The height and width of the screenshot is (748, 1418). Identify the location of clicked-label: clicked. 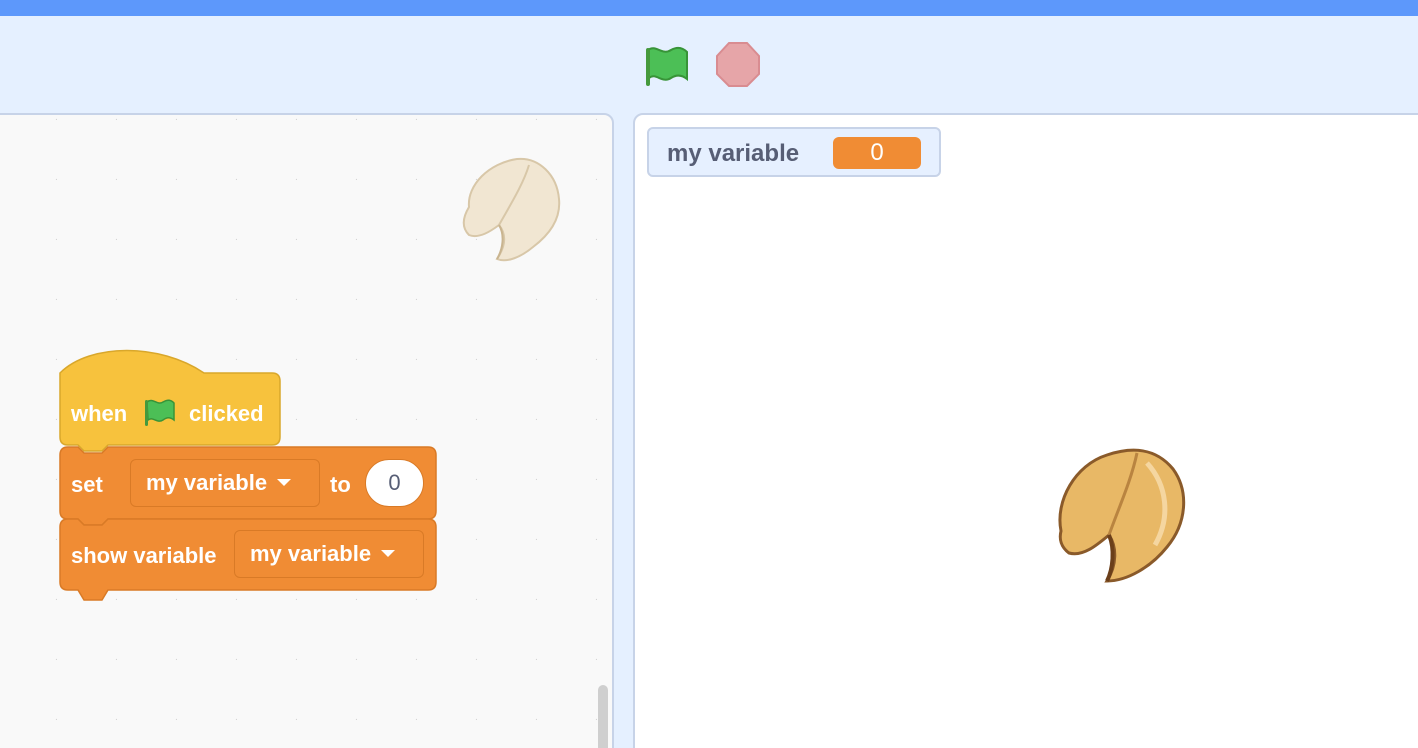
(226, 413).